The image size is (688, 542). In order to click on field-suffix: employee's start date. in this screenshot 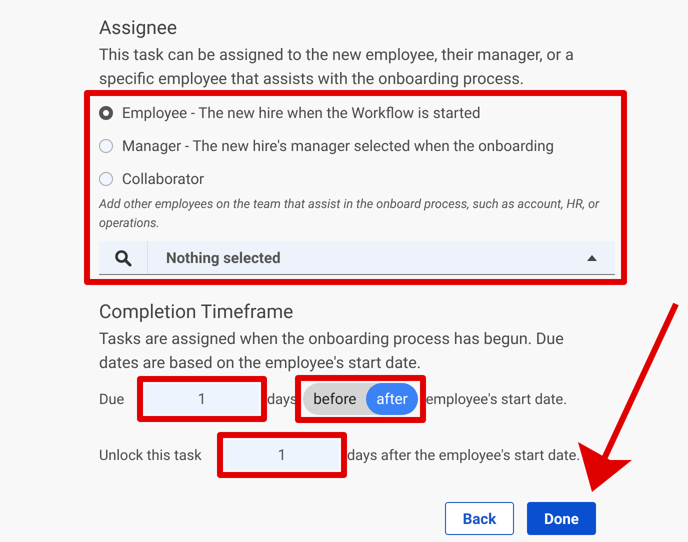, I will do `click(497, 399)`.